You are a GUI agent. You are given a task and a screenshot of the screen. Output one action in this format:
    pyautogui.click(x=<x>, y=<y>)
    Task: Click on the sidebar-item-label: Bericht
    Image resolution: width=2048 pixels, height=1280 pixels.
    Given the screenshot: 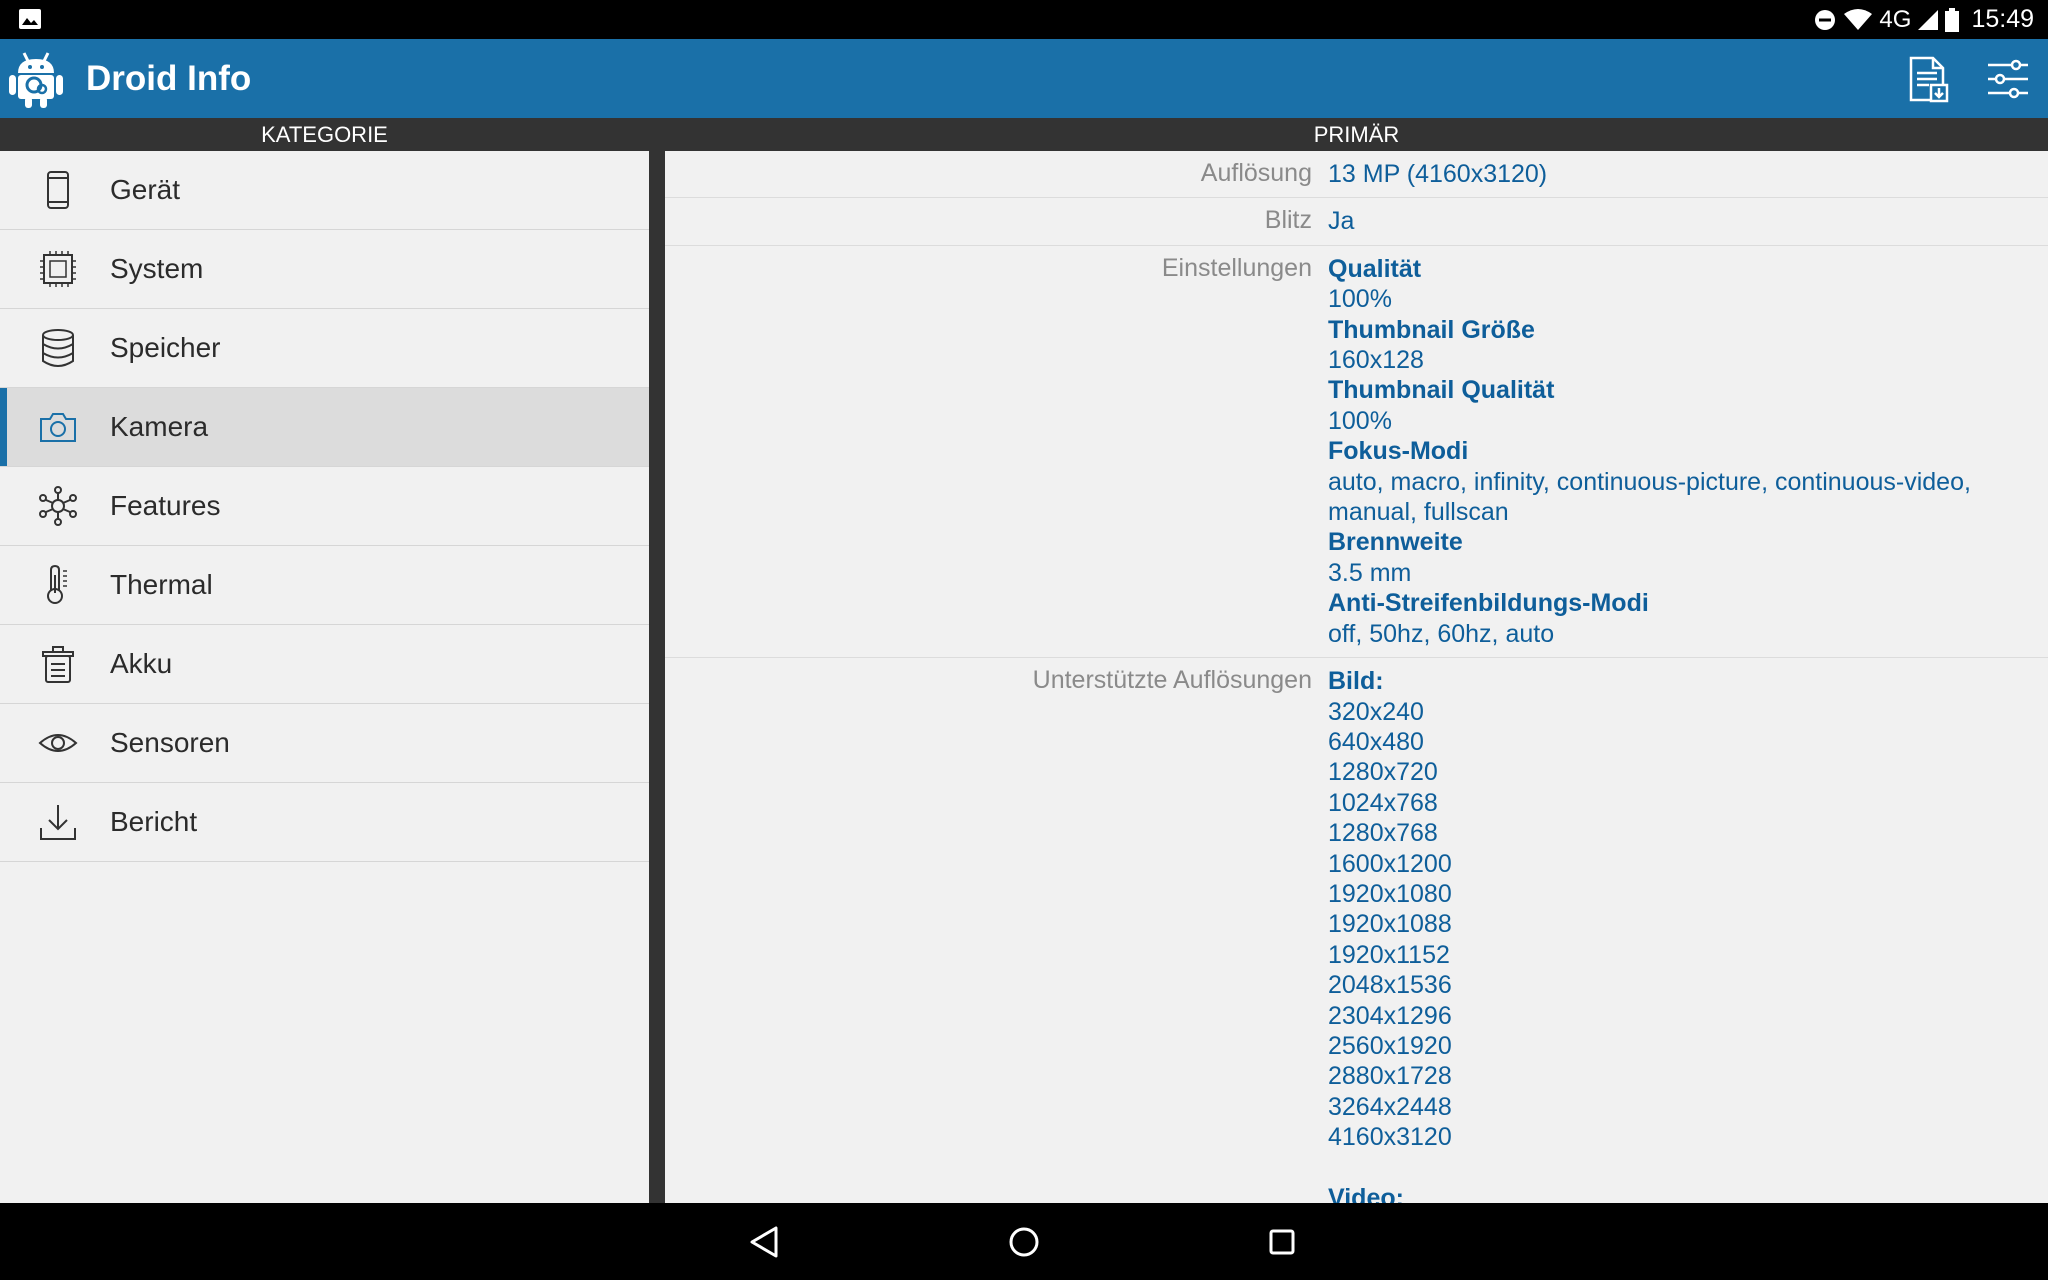 What is the action you would take?
    pyautogui.click(x=154, y=821)
    